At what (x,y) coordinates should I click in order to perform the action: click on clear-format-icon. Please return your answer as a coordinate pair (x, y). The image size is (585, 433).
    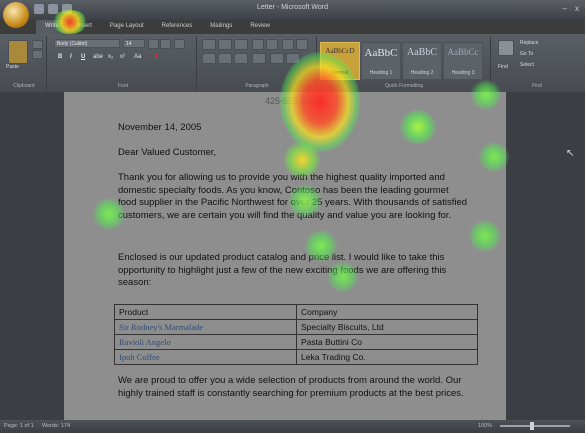
    Looking at the image, I should click on (179, 44).